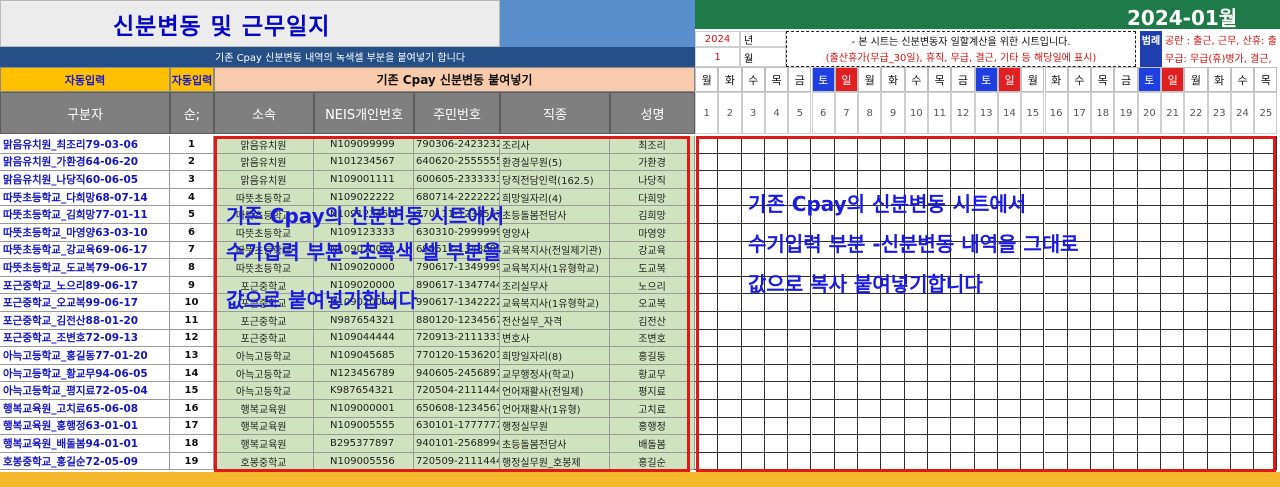  I want to click on row-seq-cell: 6, so click(192, 233).